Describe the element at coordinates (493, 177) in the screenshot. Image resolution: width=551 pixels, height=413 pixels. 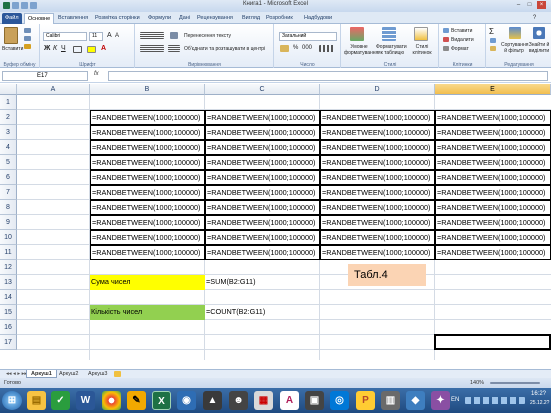
I see `cell-e6: =RANDBETWEEN(1000;100000)` at that location.